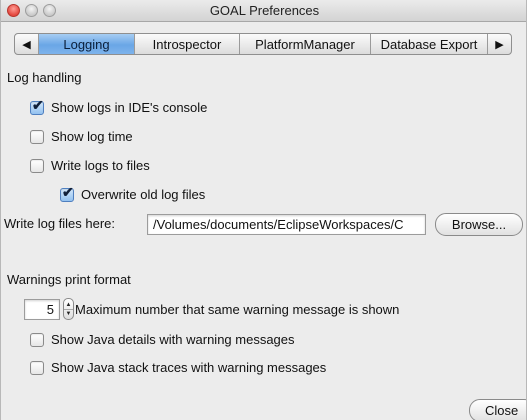  What do you see at coordinates (37, 340) in the screenshot?
I see `java-details-checkbox` at bounding box center [37, 340].